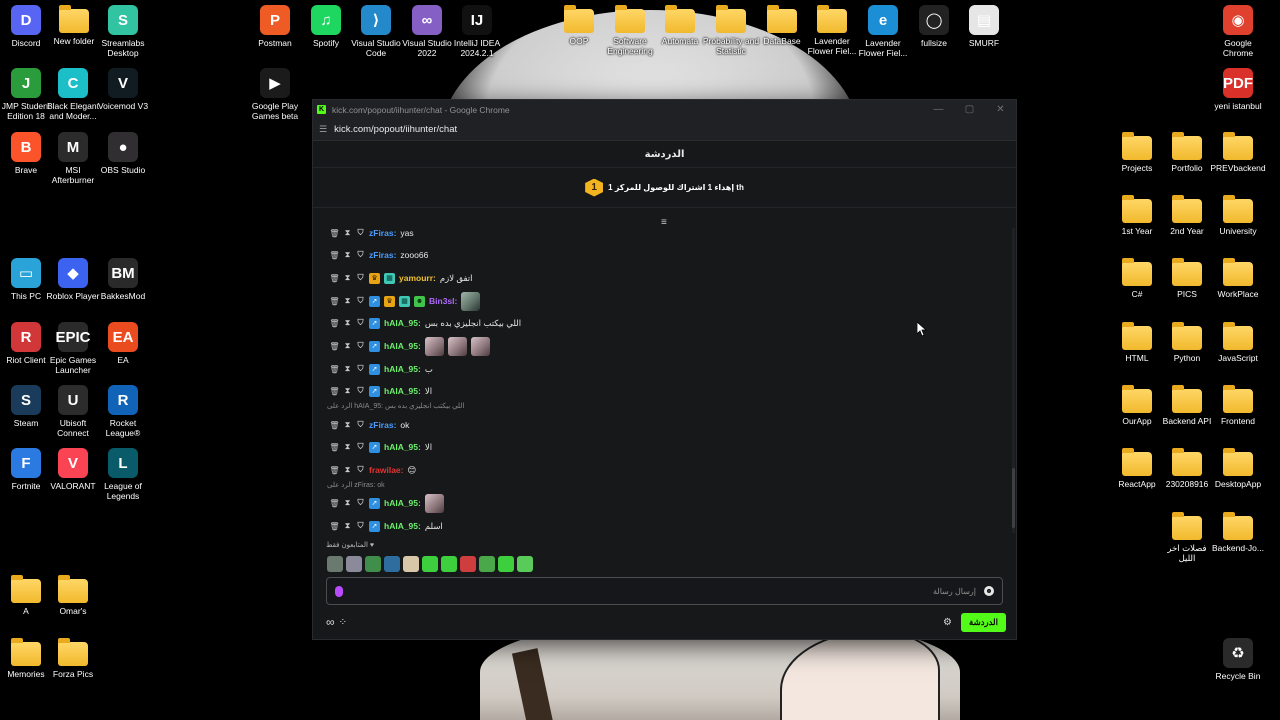 This screenshot has width=1280, height=720. What do you see at coordinates (339, 591) in the screenshot?
I see `voice-mic-icon` at bounding box center [339, 591].